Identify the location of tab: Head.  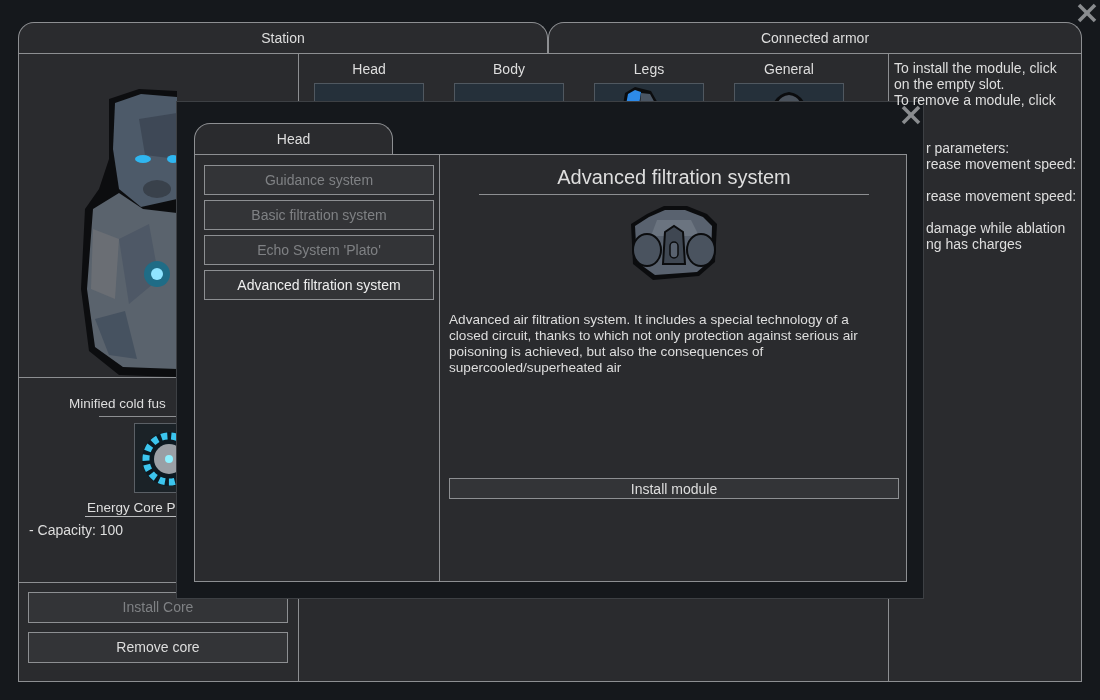
(293, 138).